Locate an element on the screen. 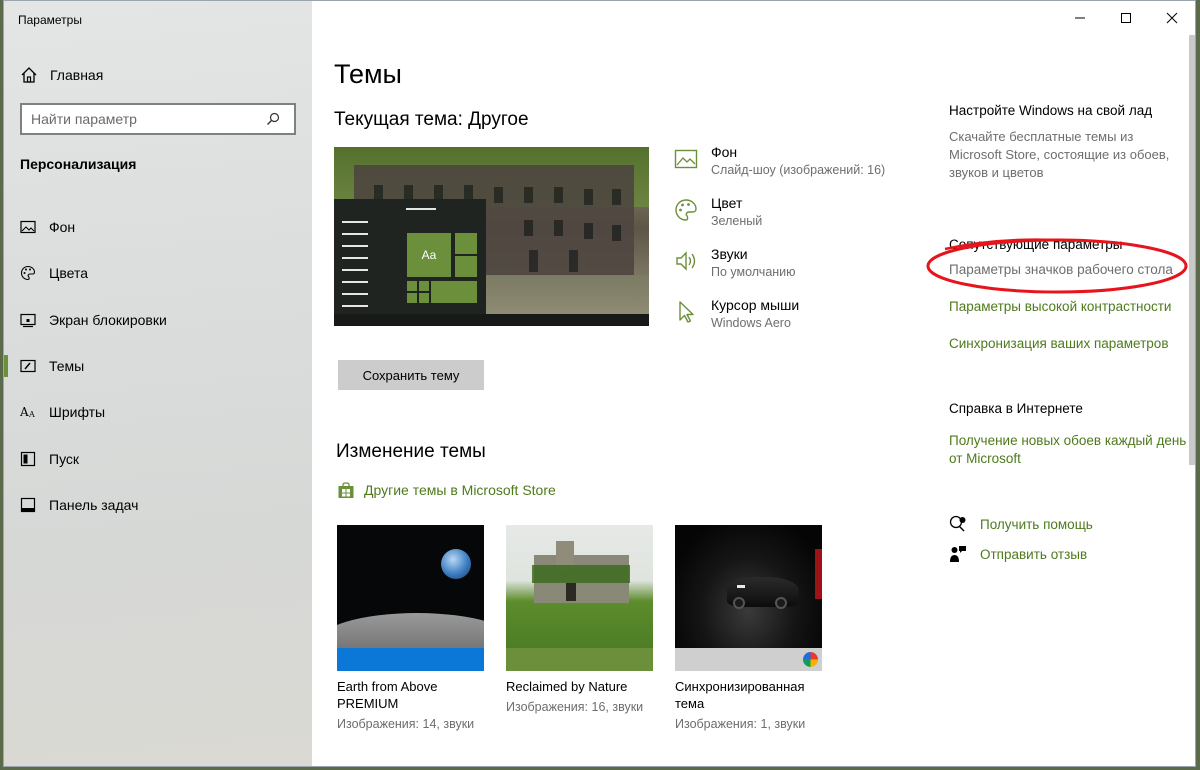 This screenshot has height=770, width=1200. preview-tile-aa: Aa is located at coordinates (429, 255).